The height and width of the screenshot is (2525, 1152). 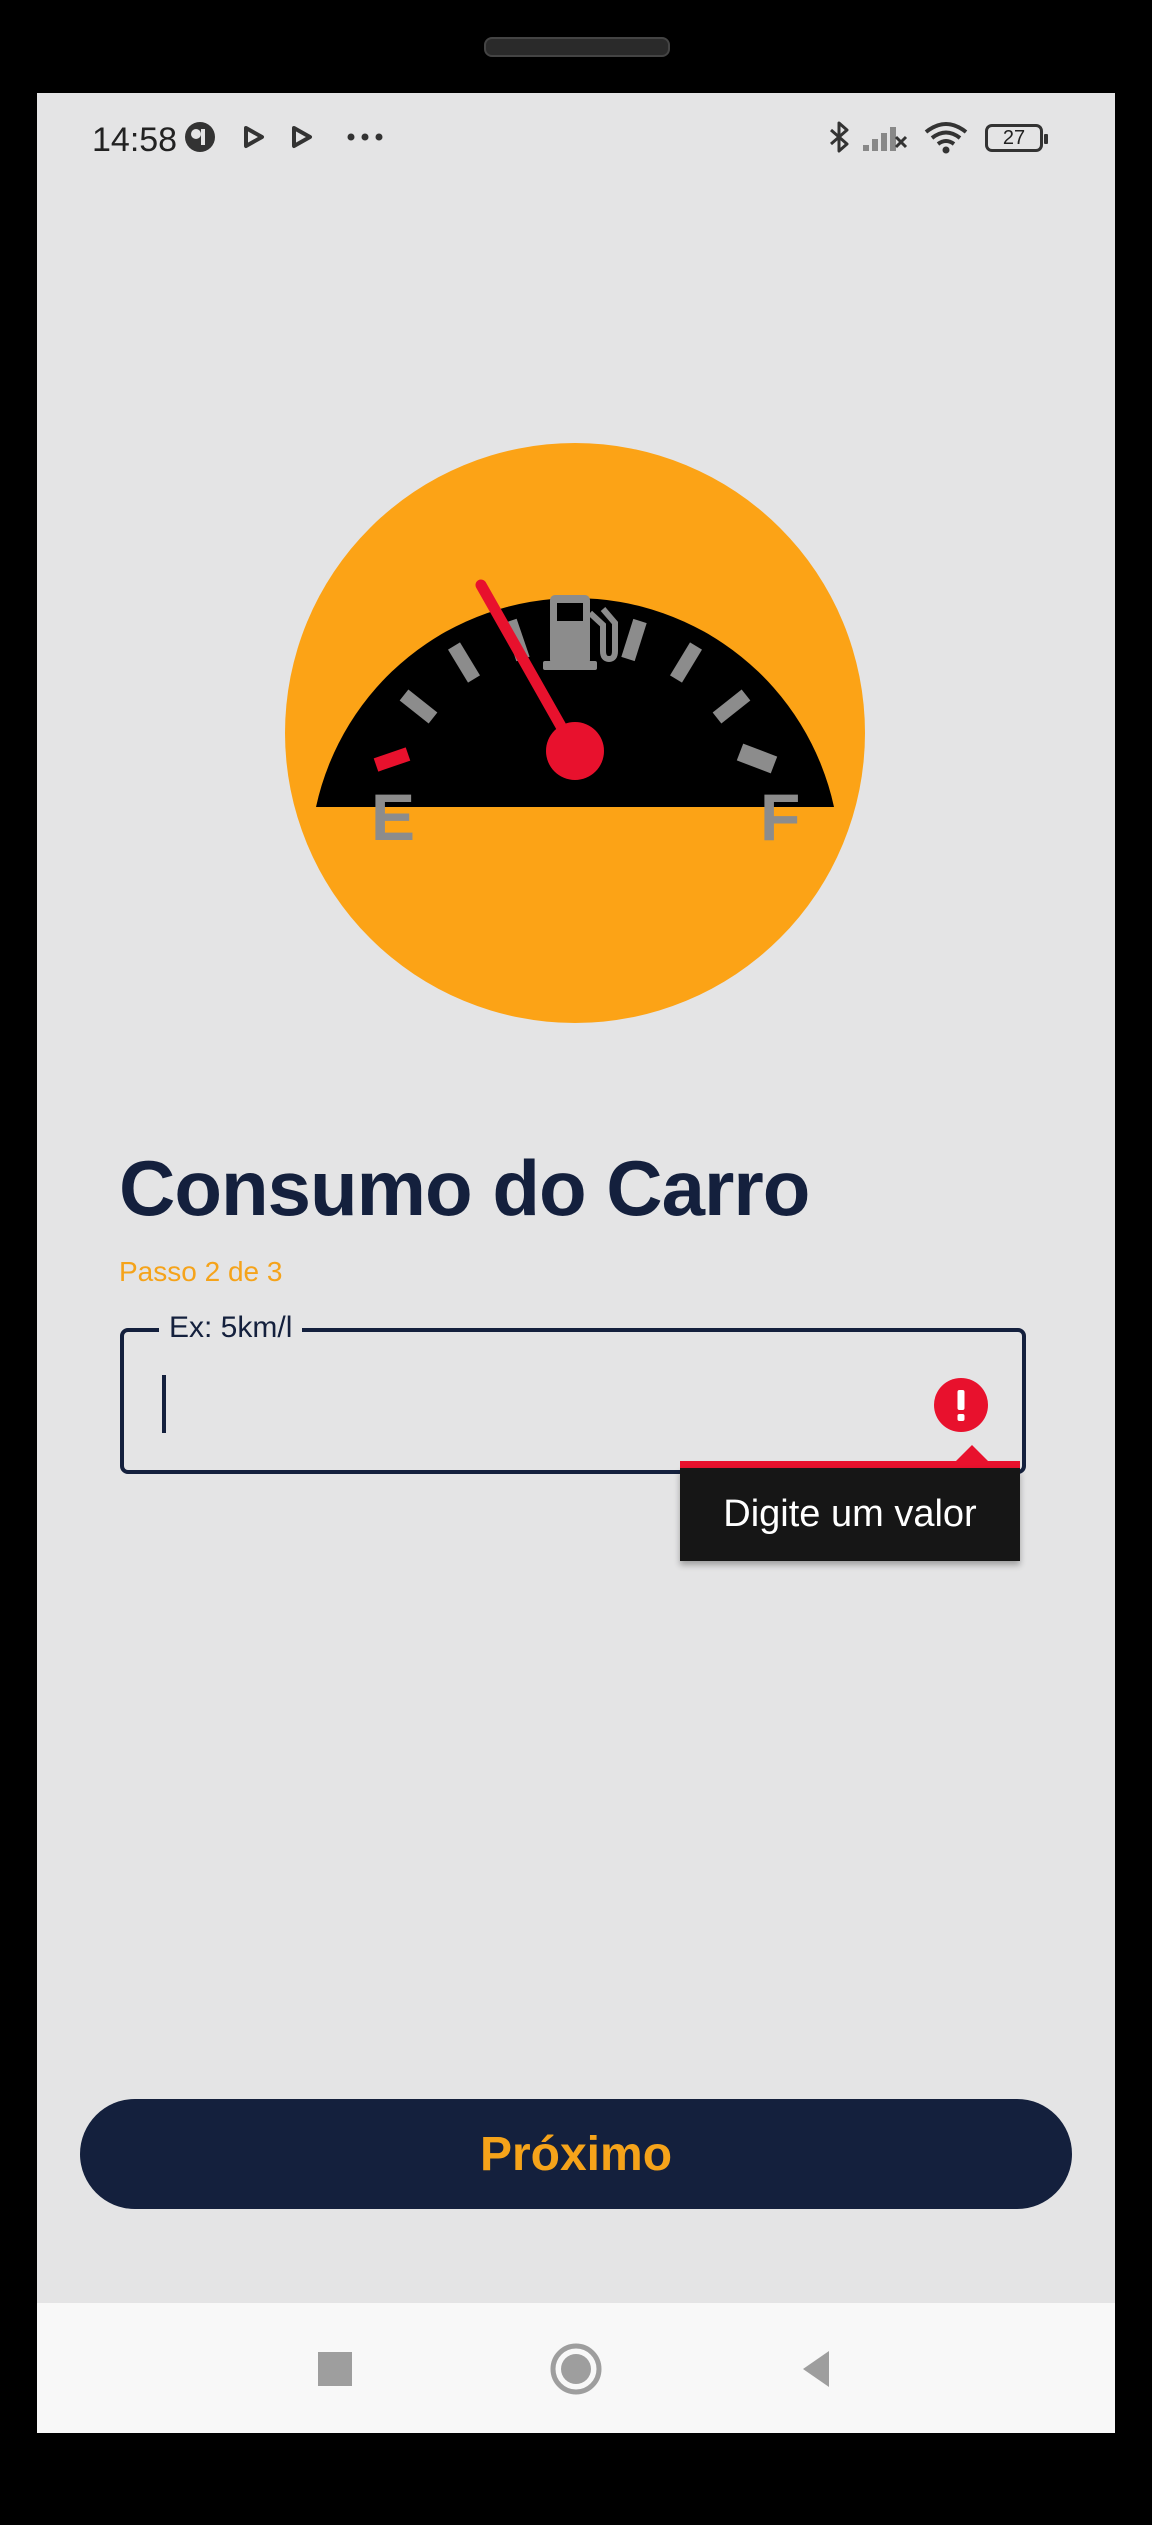 I want to click on text-cursor, so click(x=164, y=1404).